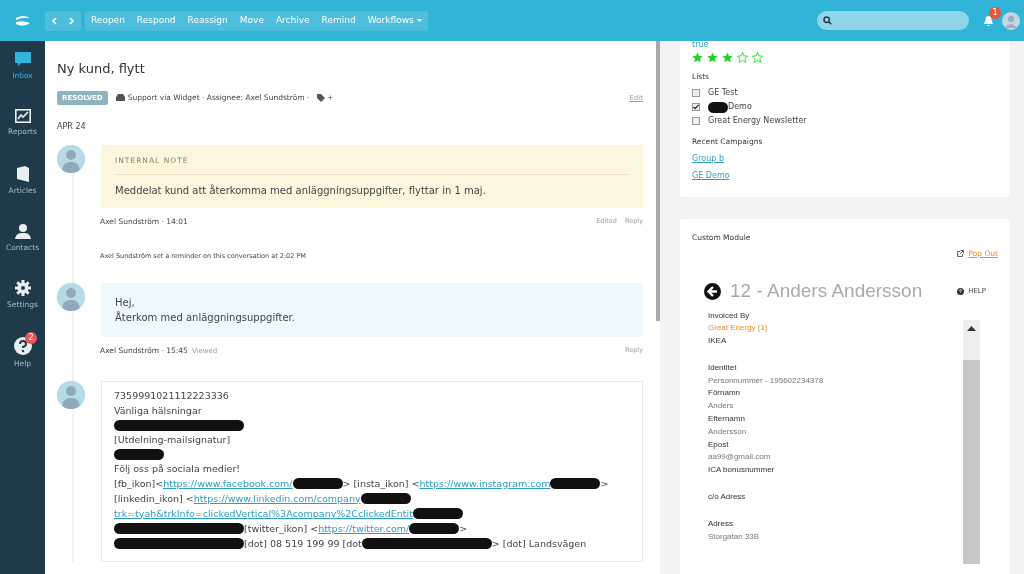 The width and height of the screenshot is (1024, 574). I want to click on email-link: https://www.linkedin.com/company, so click(277, 498).